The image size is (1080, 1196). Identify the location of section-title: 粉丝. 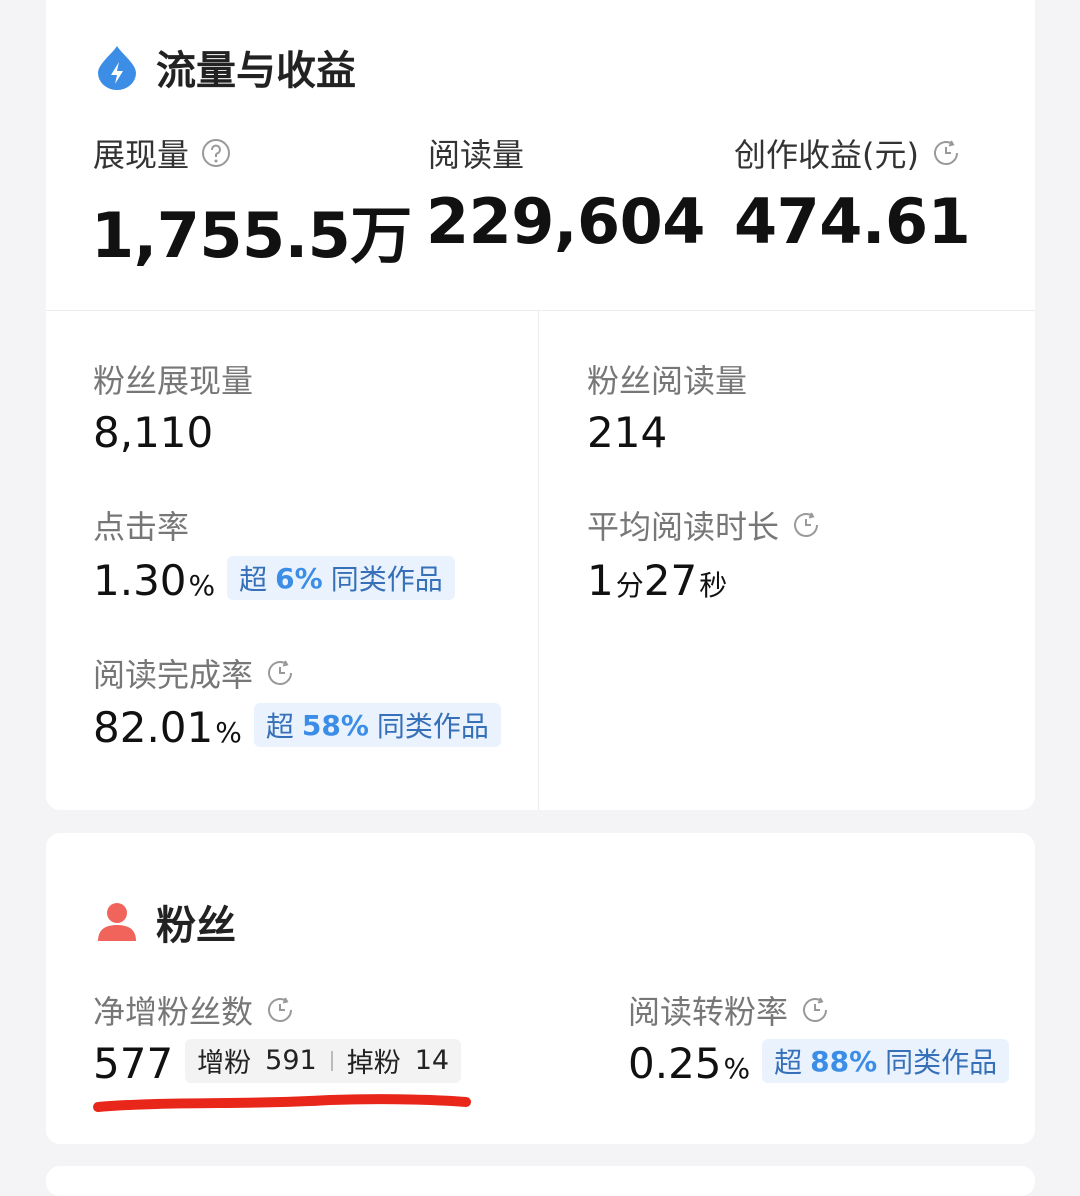
(196, 926).